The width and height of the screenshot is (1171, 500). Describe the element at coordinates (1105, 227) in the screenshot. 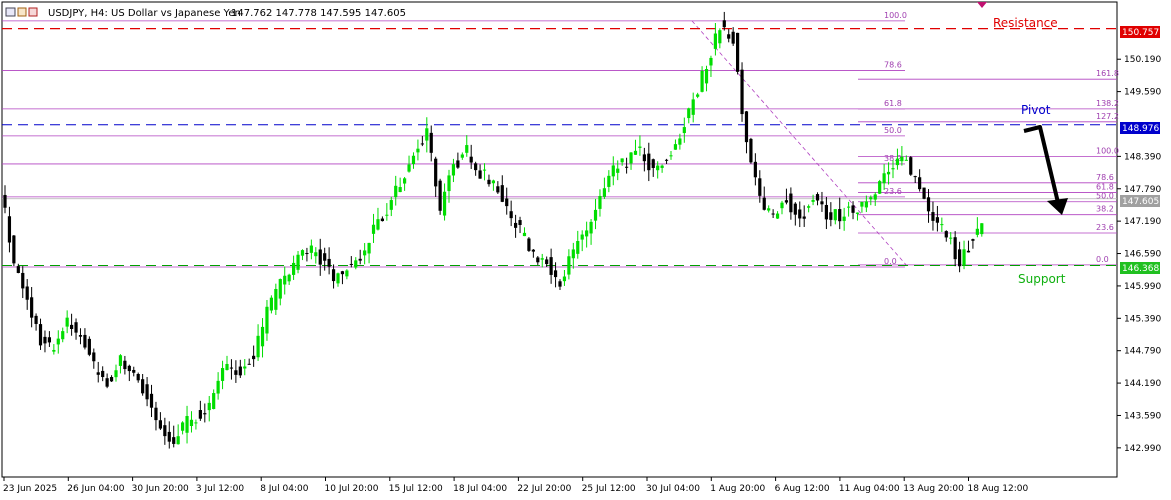

I see `fib-expansion-label: 23.6` at that location.